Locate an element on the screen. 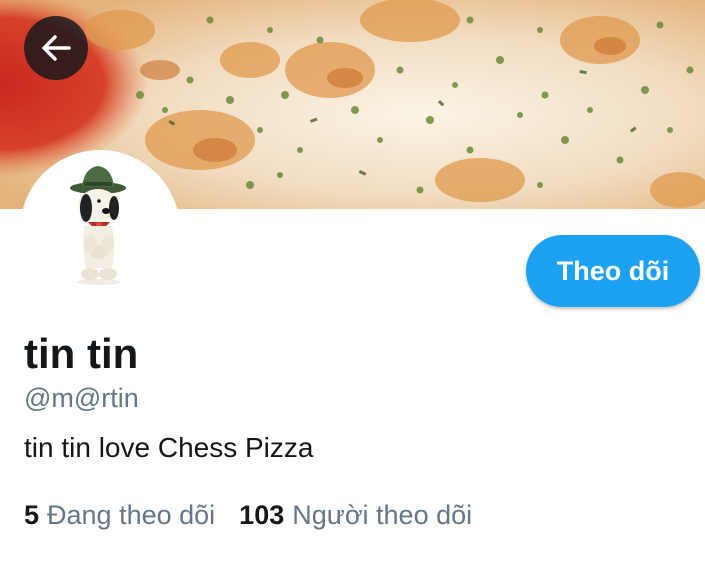 Image resolution: width=705 pixels, height=573 pixels. following-stat: 5 Đang theo dõi is located at coordinates (119, 515).